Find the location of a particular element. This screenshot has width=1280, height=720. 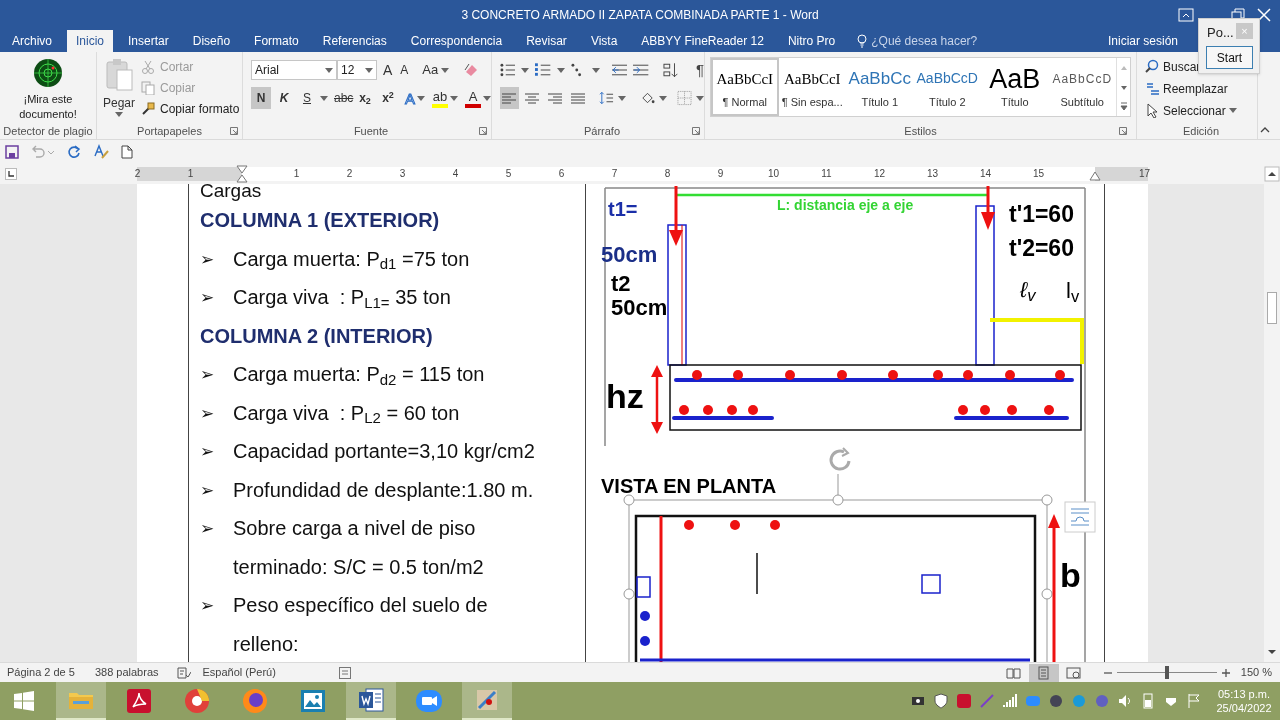

indent-marker-icon is located at coordinates (242, 174).